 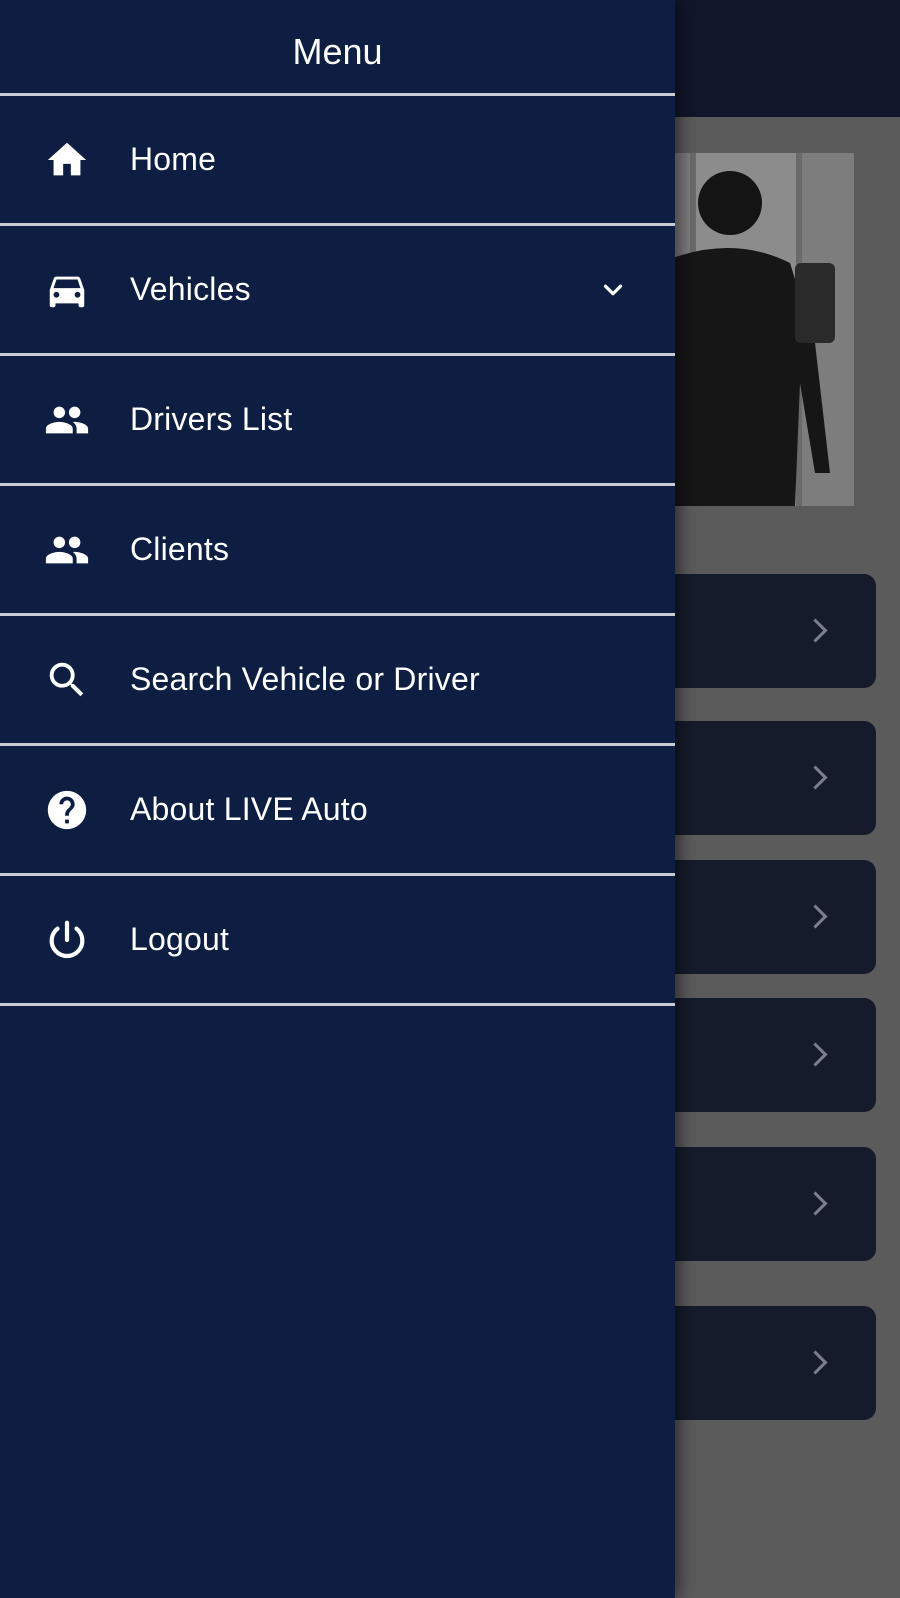 I want to click on search-icon, so click(x=67, y=680).